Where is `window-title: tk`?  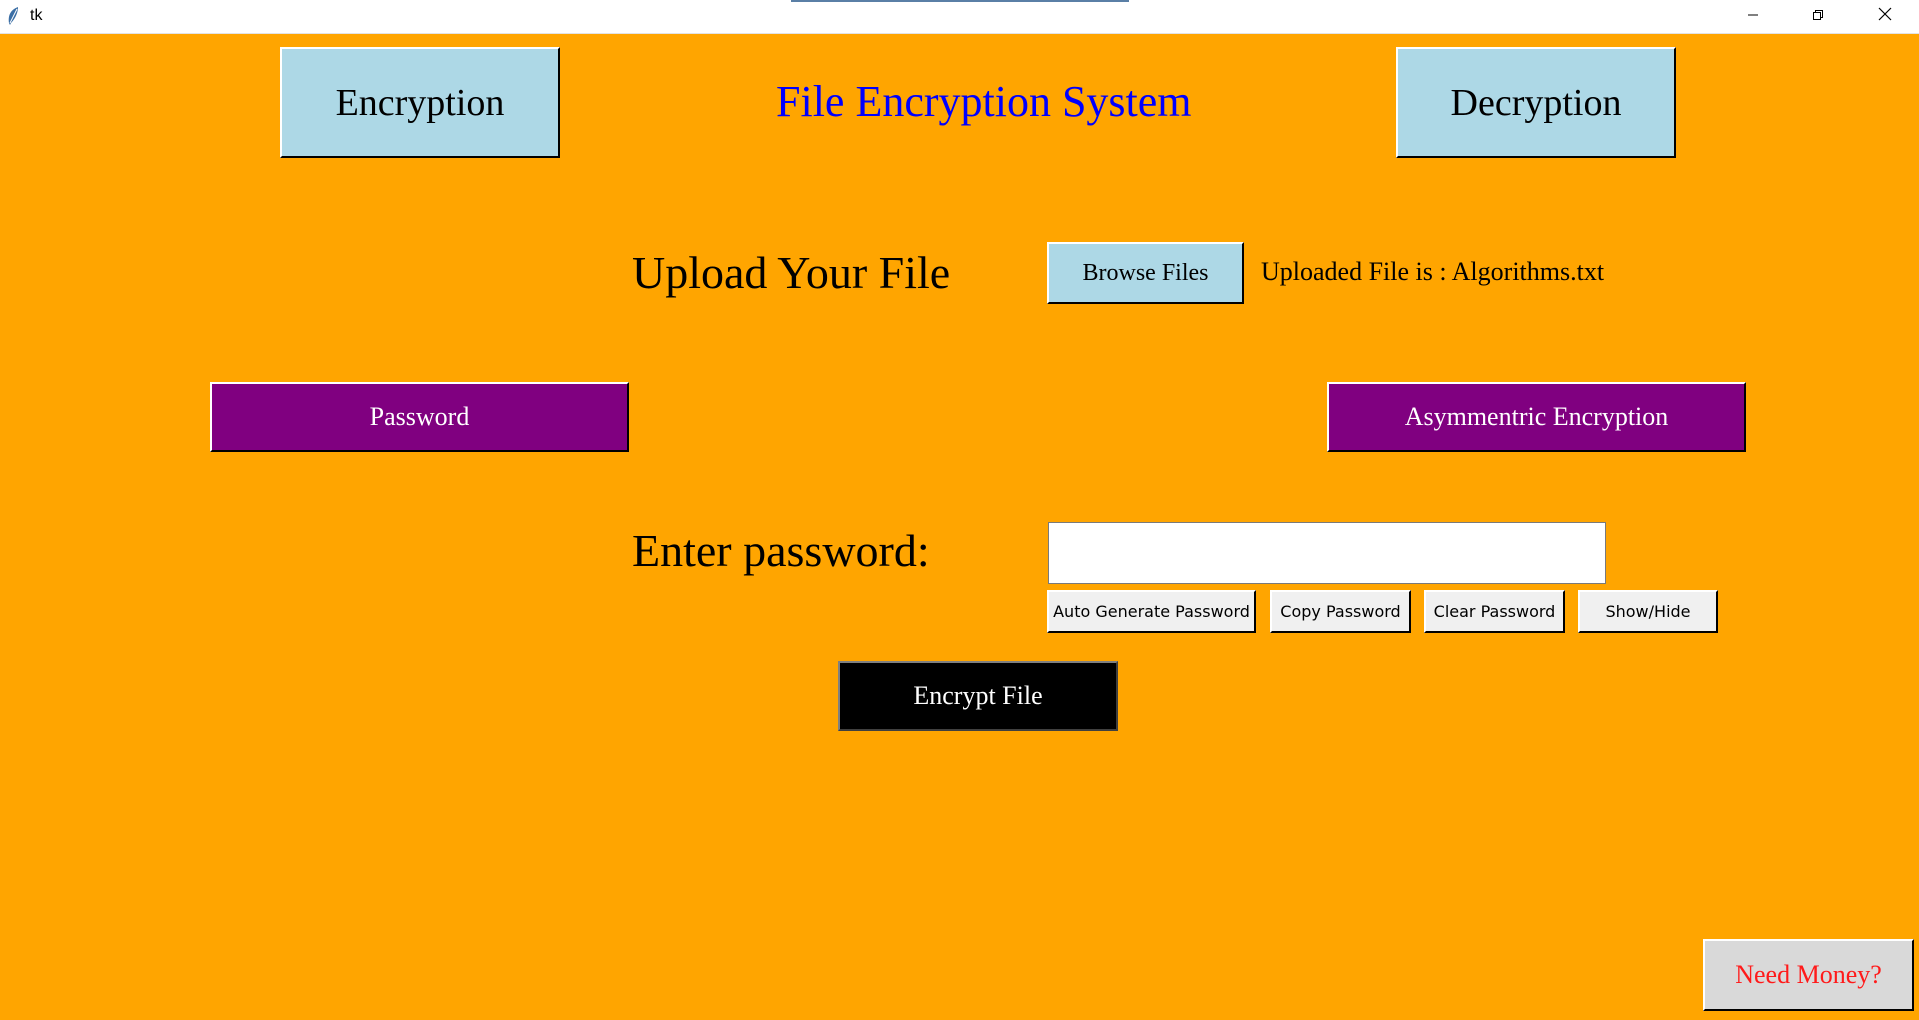
window-title: tk is located at coordinates (36, 15).